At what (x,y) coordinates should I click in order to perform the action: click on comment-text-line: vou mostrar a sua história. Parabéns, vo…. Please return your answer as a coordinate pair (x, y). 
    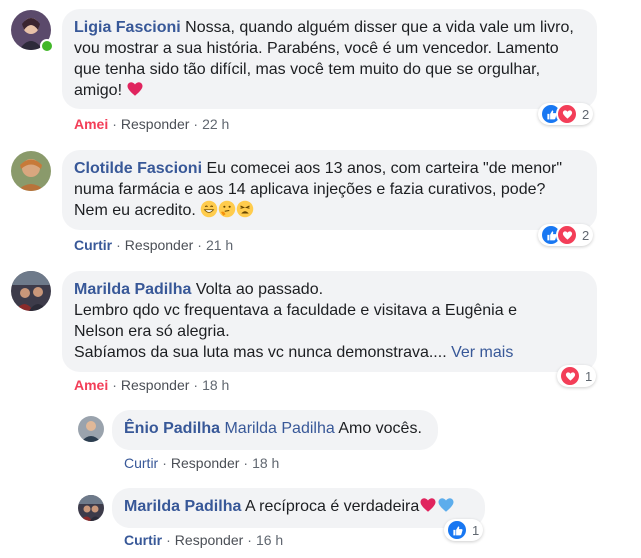
    Looking at the image, I should click on (316, 48).